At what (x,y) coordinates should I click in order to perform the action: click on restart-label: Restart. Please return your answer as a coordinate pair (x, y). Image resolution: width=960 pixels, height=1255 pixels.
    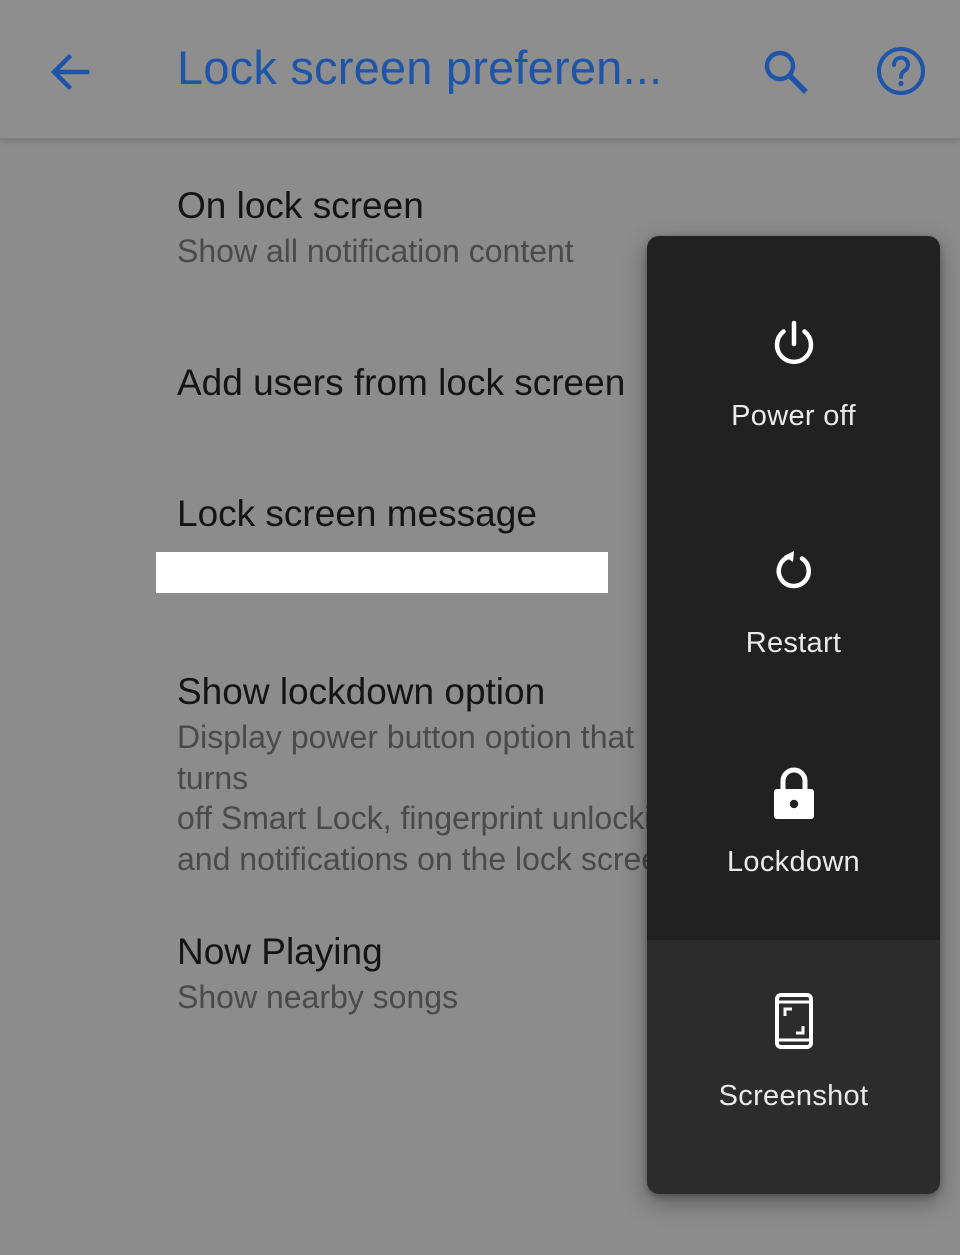
    Looking at the image, I should click on (793, 643).